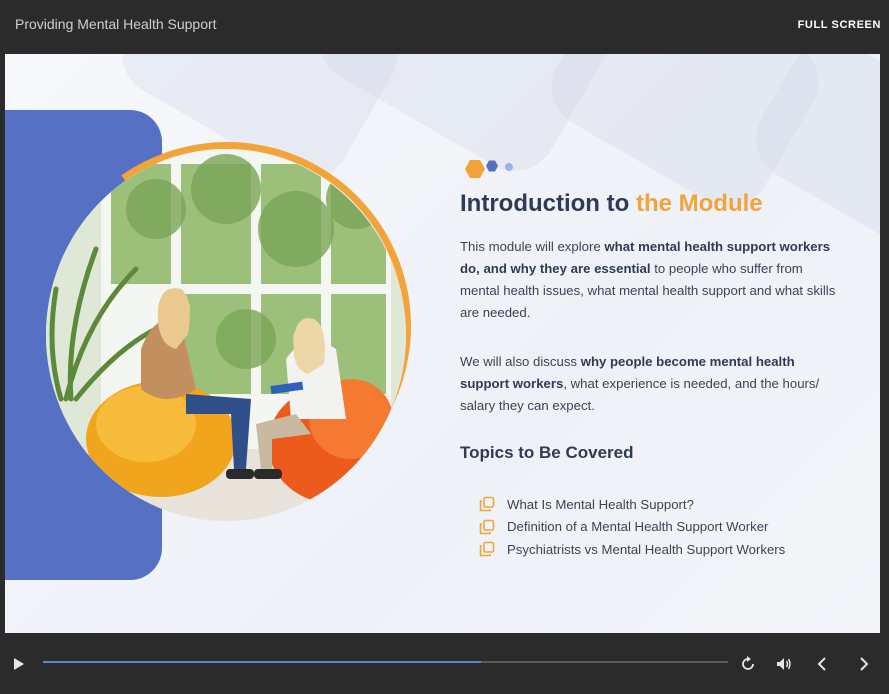 The height and width of the screenshot is (694, 889). What do you see at coordinates (600, 504) in the screenshot?
I see `topic-label: What Is Mental Health Support?` at bounding box center [600, 504].